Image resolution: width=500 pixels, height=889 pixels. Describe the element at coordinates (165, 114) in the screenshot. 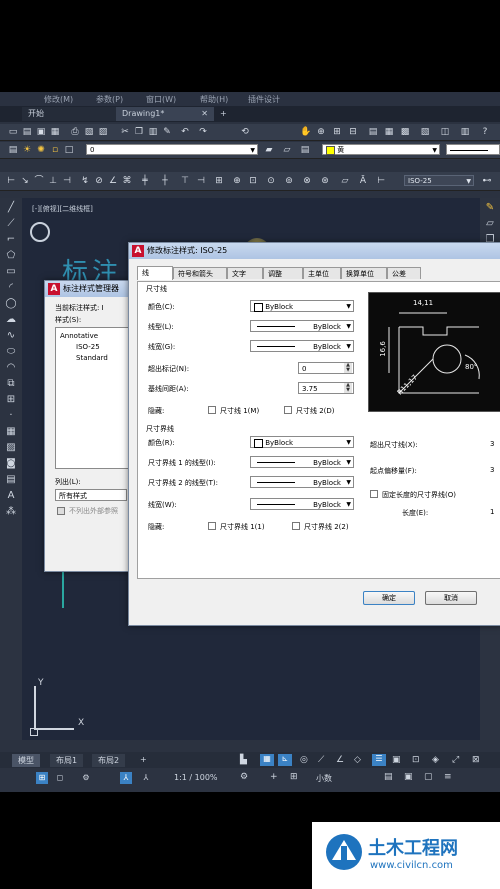

I see `tab-drawing1: Drawing1* ✕` at that location.